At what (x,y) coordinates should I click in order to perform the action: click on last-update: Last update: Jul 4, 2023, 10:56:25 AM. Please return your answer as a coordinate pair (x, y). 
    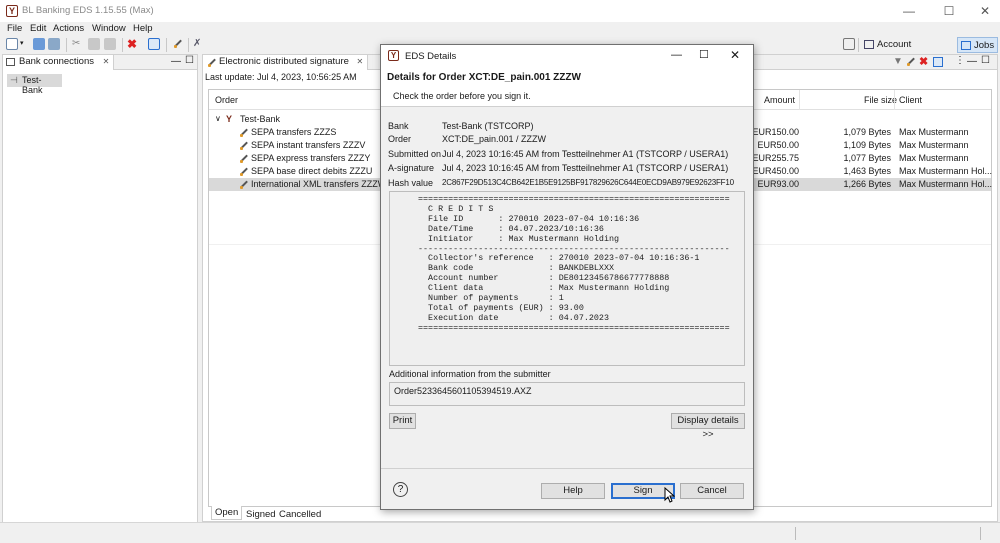
    Looking at the image, I should click on (281, 77).